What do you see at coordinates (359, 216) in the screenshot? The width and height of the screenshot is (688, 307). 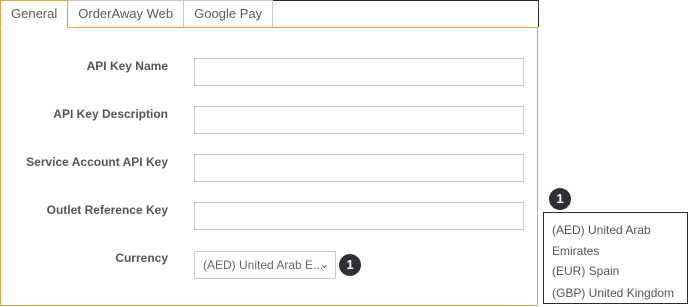 I see `outlet-reference-key-input` at bounding box center [359, 216].